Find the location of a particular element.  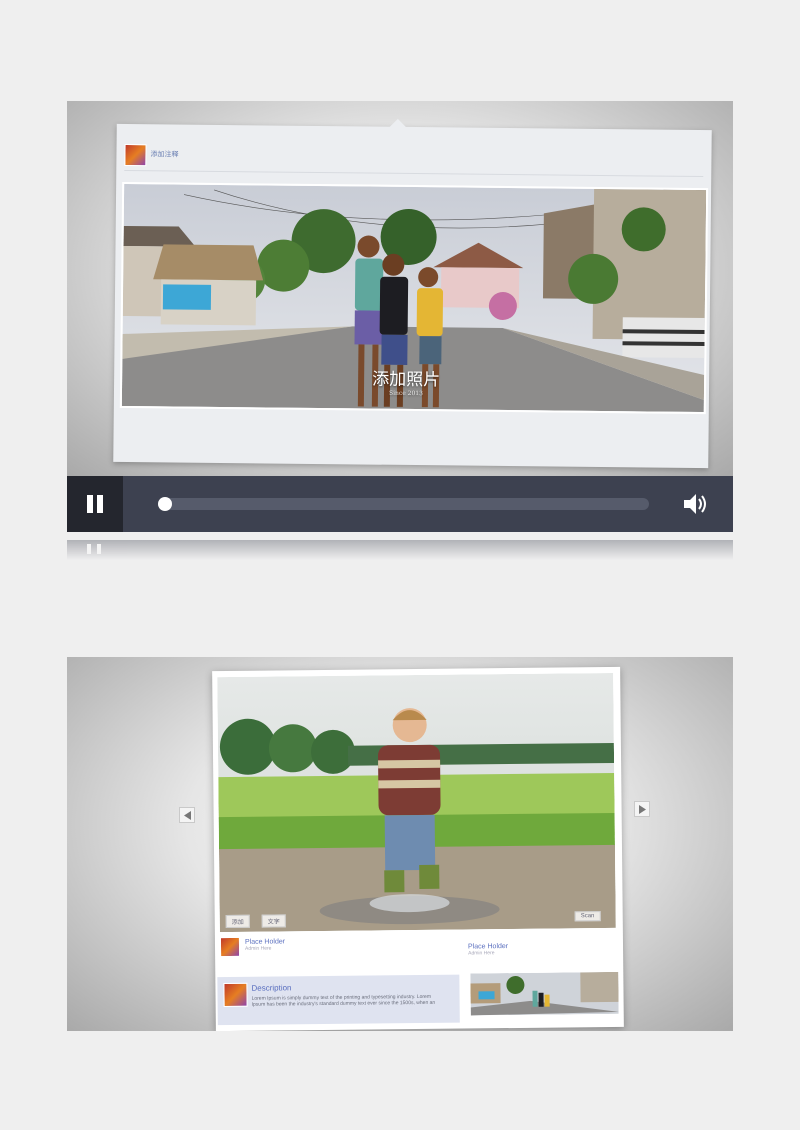

scan-button: Scan is located at coordinates (587, 916).